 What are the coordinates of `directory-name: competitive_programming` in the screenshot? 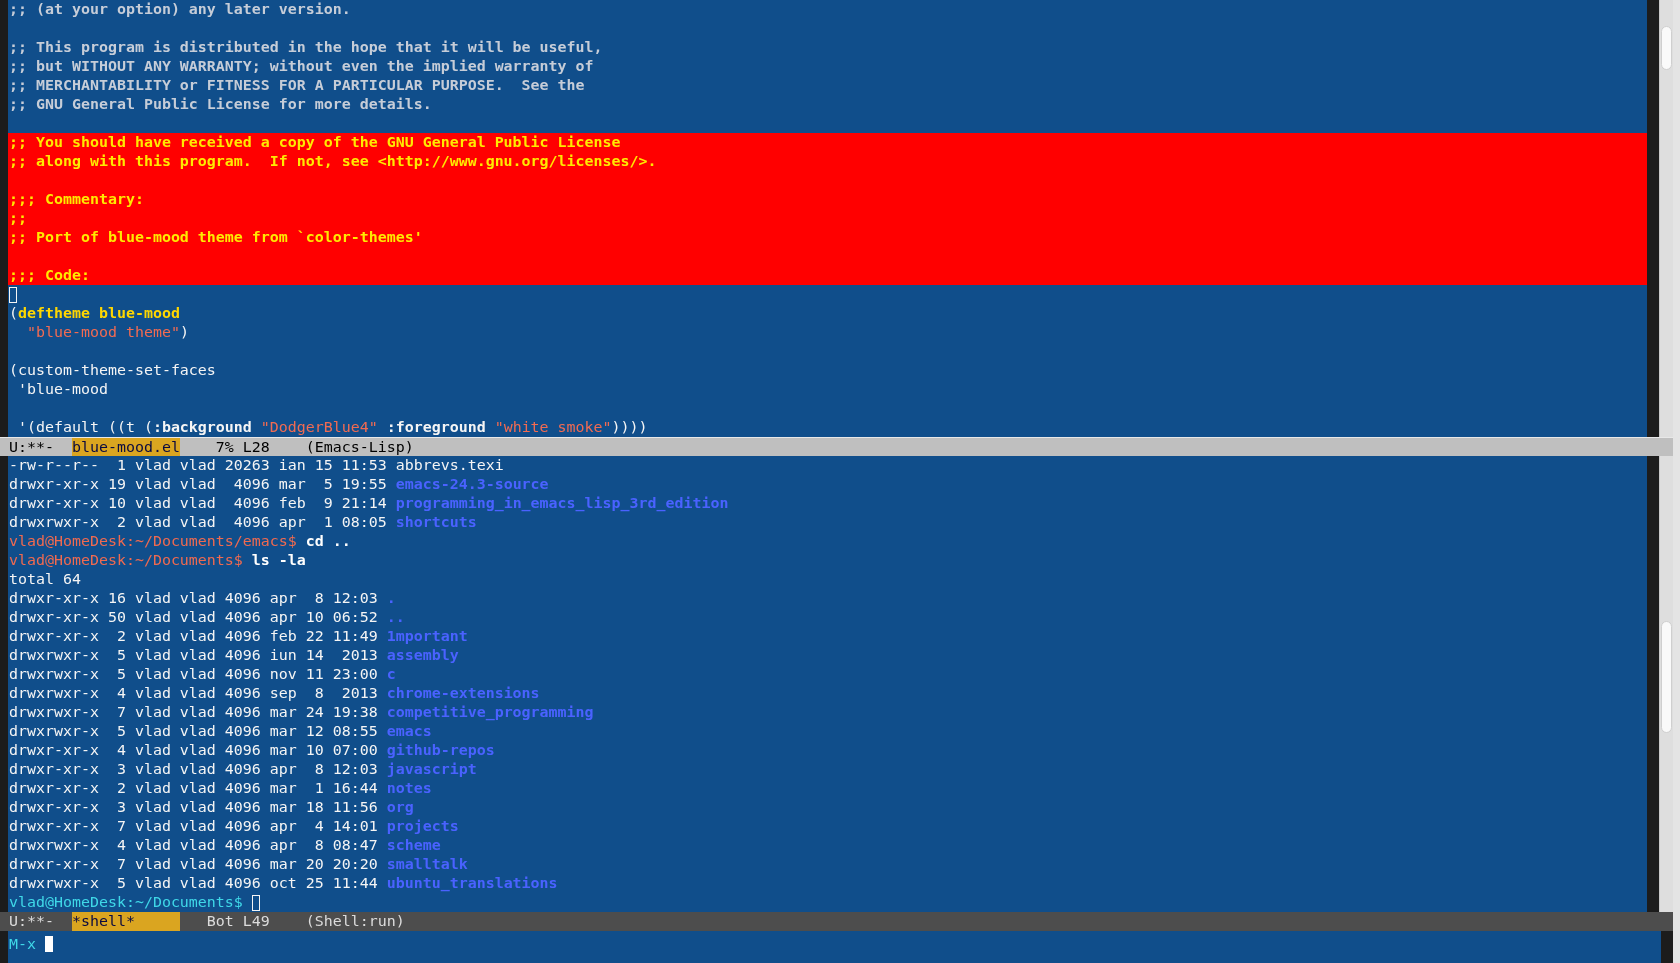 It's located at (490, 712).